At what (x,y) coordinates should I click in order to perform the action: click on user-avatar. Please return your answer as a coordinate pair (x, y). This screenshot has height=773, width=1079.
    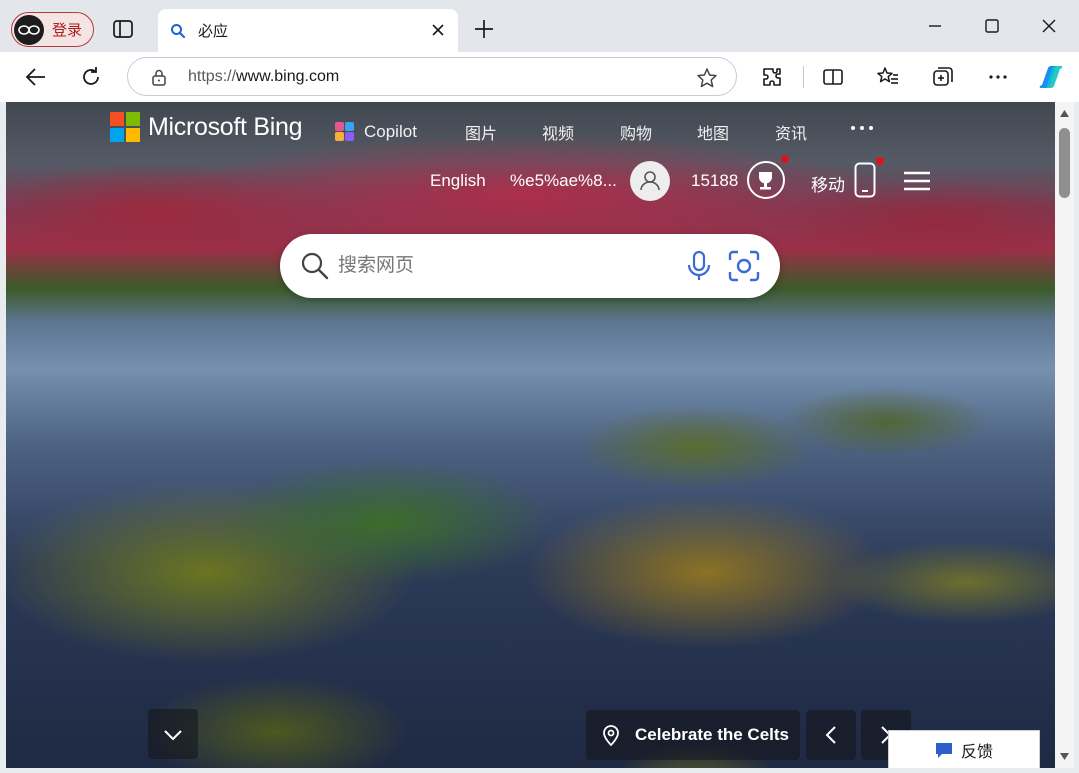
    Looking at the image, I should click on (650, 181).